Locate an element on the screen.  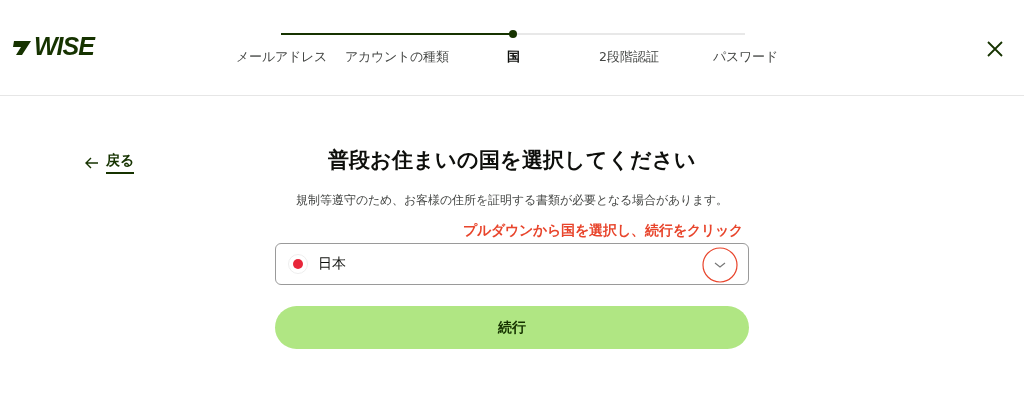
arrow-left-icon is located at coordinates (92, 163).